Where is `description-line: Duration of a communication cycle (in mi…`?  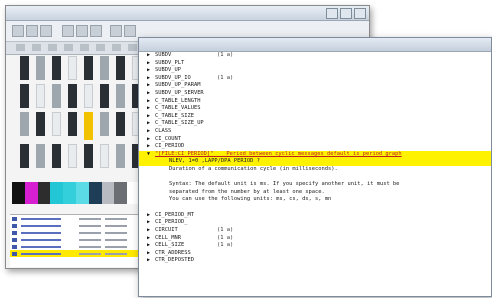
description-line: Duration of a communication cycle (in mi… is located at coordinates (253, 168).